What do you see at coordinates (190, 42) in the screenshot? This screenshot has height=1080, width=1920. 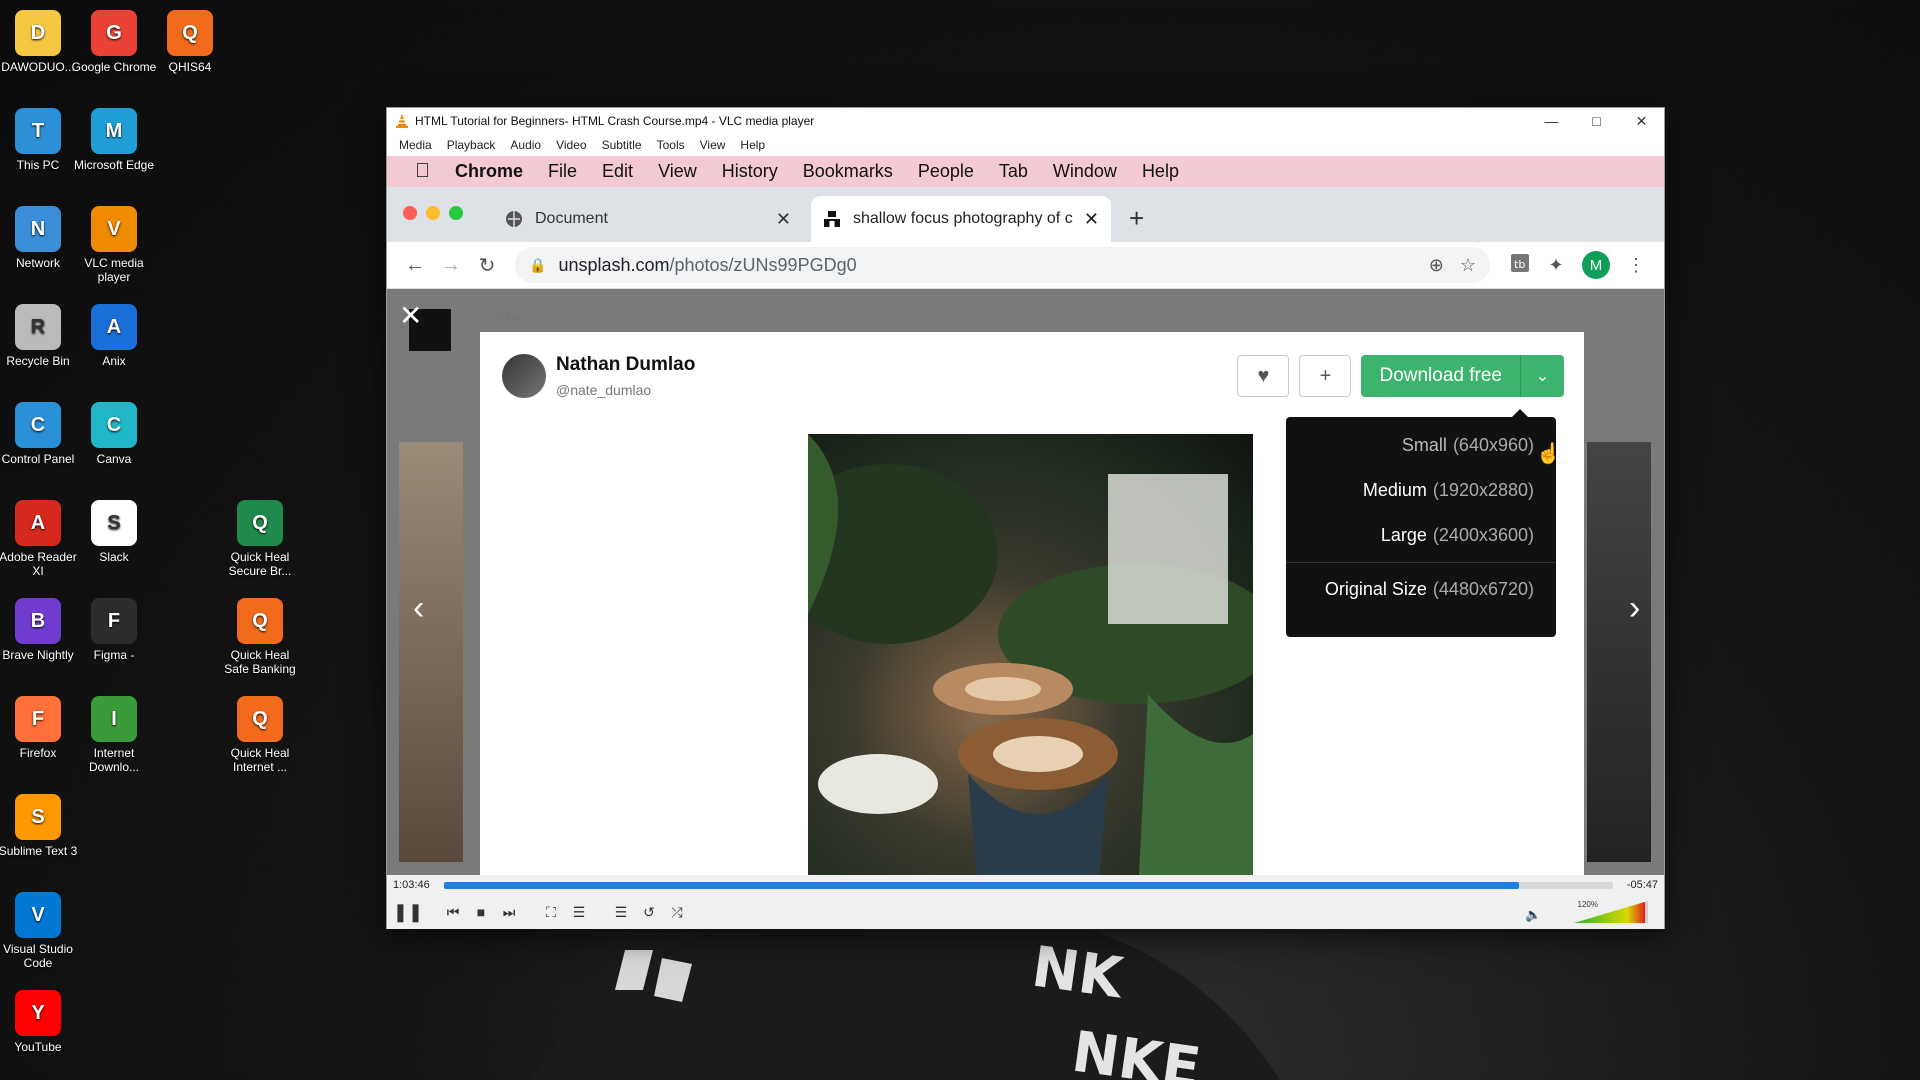 I see `desktop-icon: Q QHIS64` at bounding box center [190, 42].